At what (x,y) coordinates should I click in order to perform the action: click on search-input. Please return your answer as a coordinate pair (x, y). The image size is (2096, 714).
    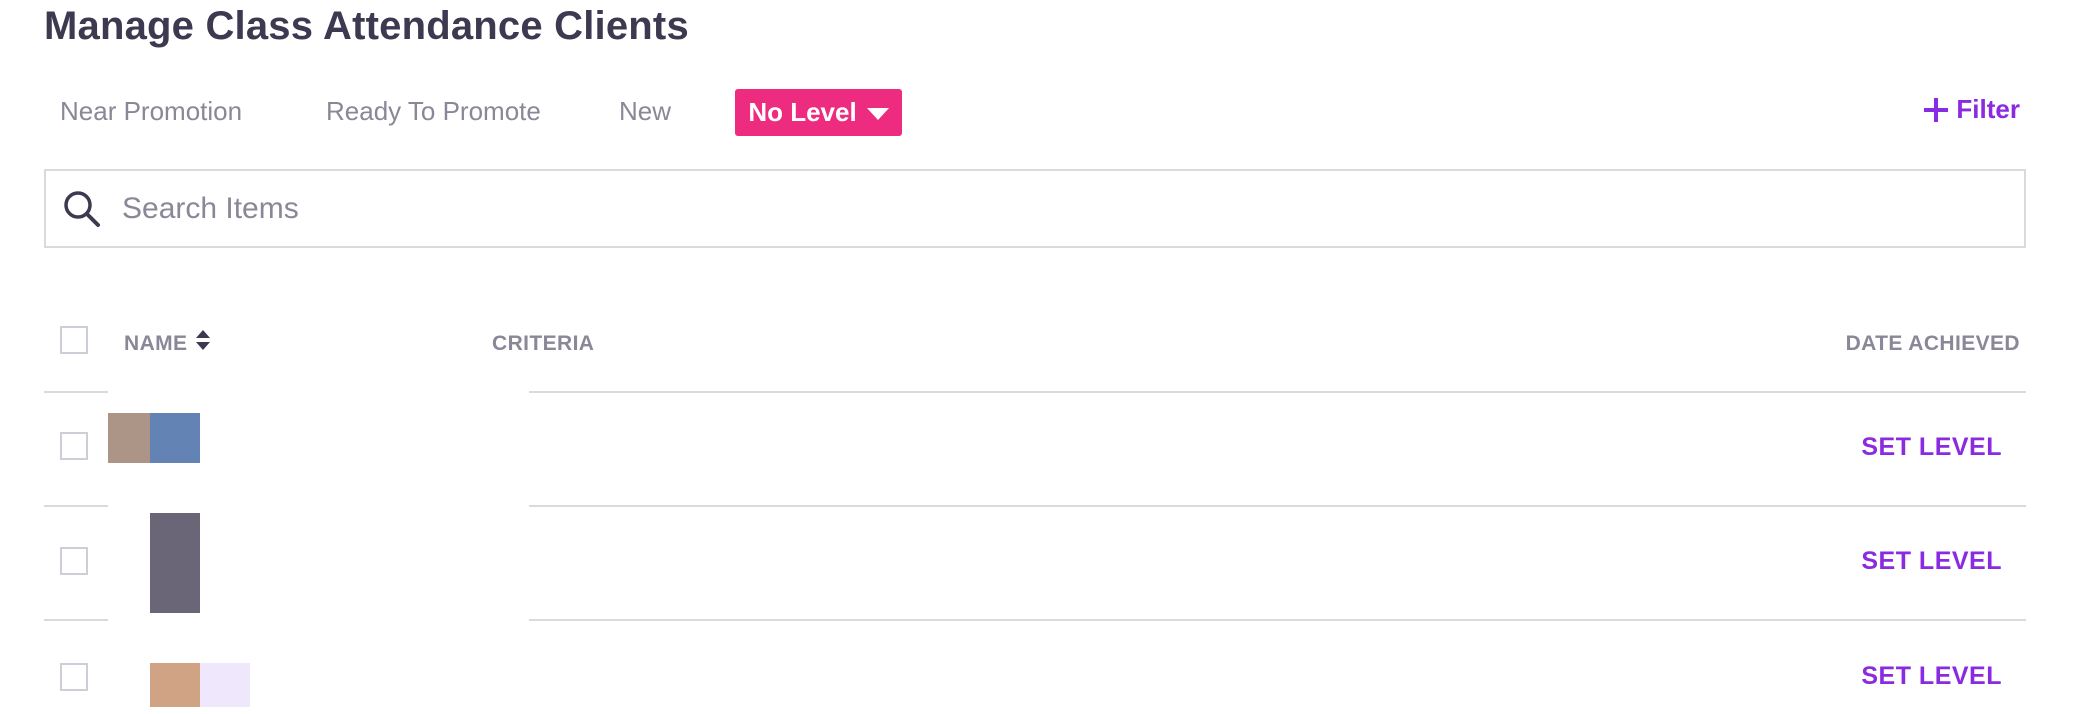
    Looking at the image, I should click on (1022, 208).